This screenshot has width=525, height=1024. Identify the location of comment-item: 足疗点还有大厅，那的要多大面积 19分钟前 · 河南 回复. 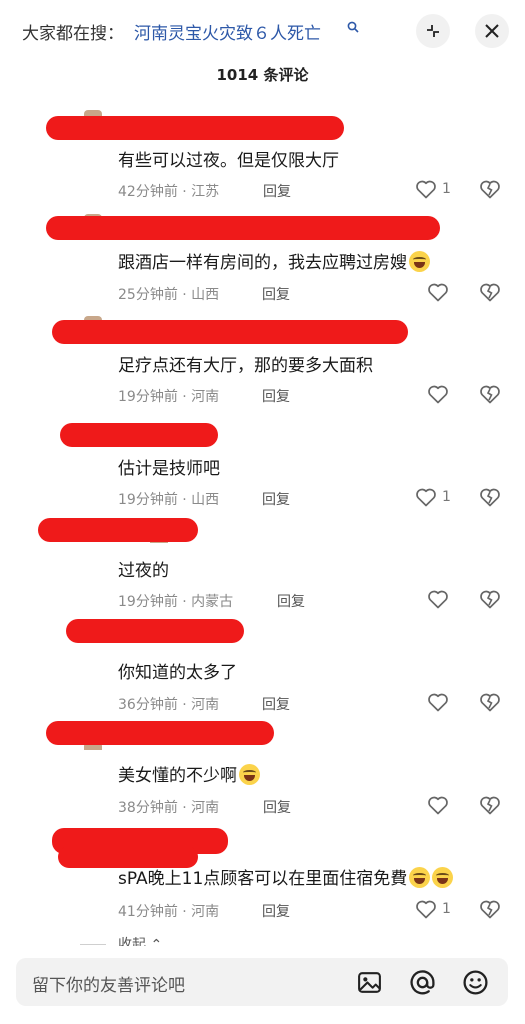
(262, 366).